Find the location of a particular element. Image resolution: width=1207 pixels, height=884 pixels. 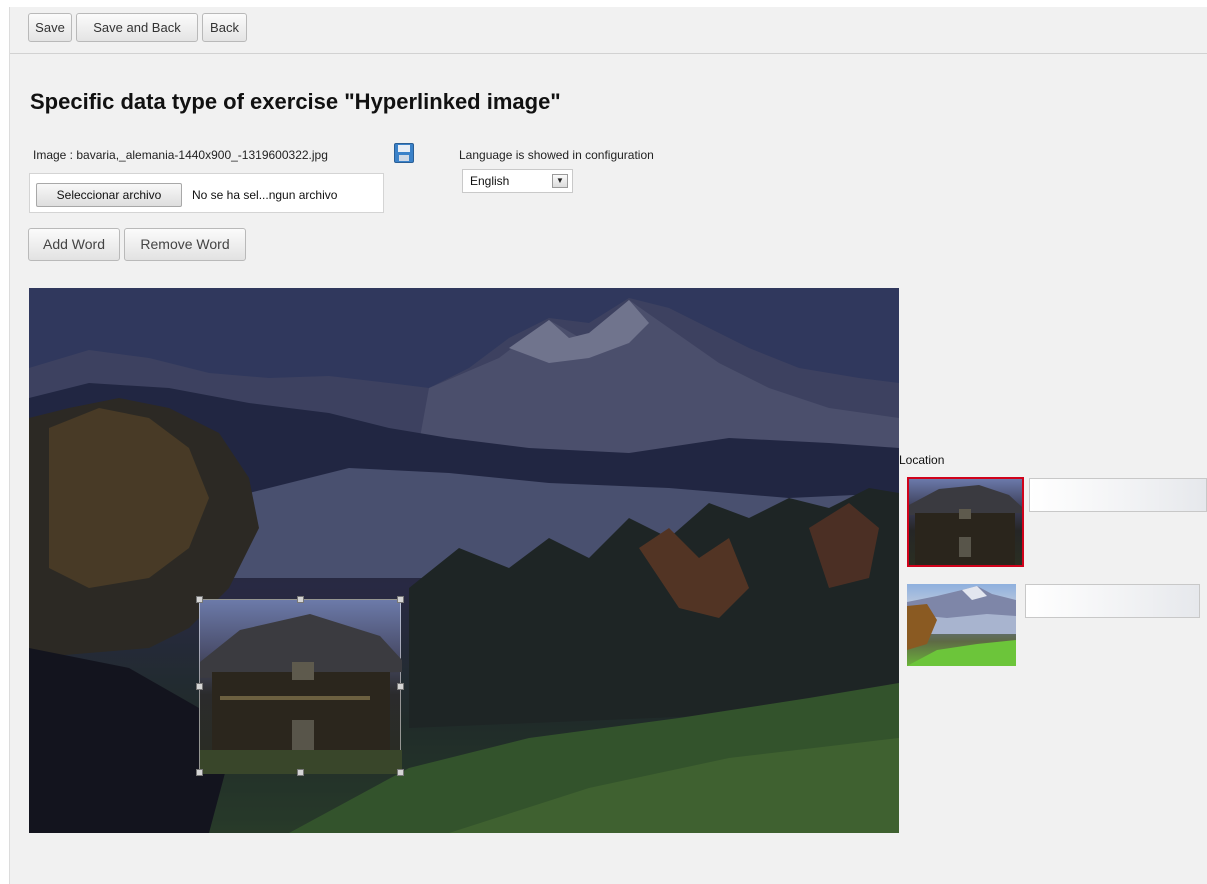

resize-handle-bottom-left is located at coordinates (199, 772).